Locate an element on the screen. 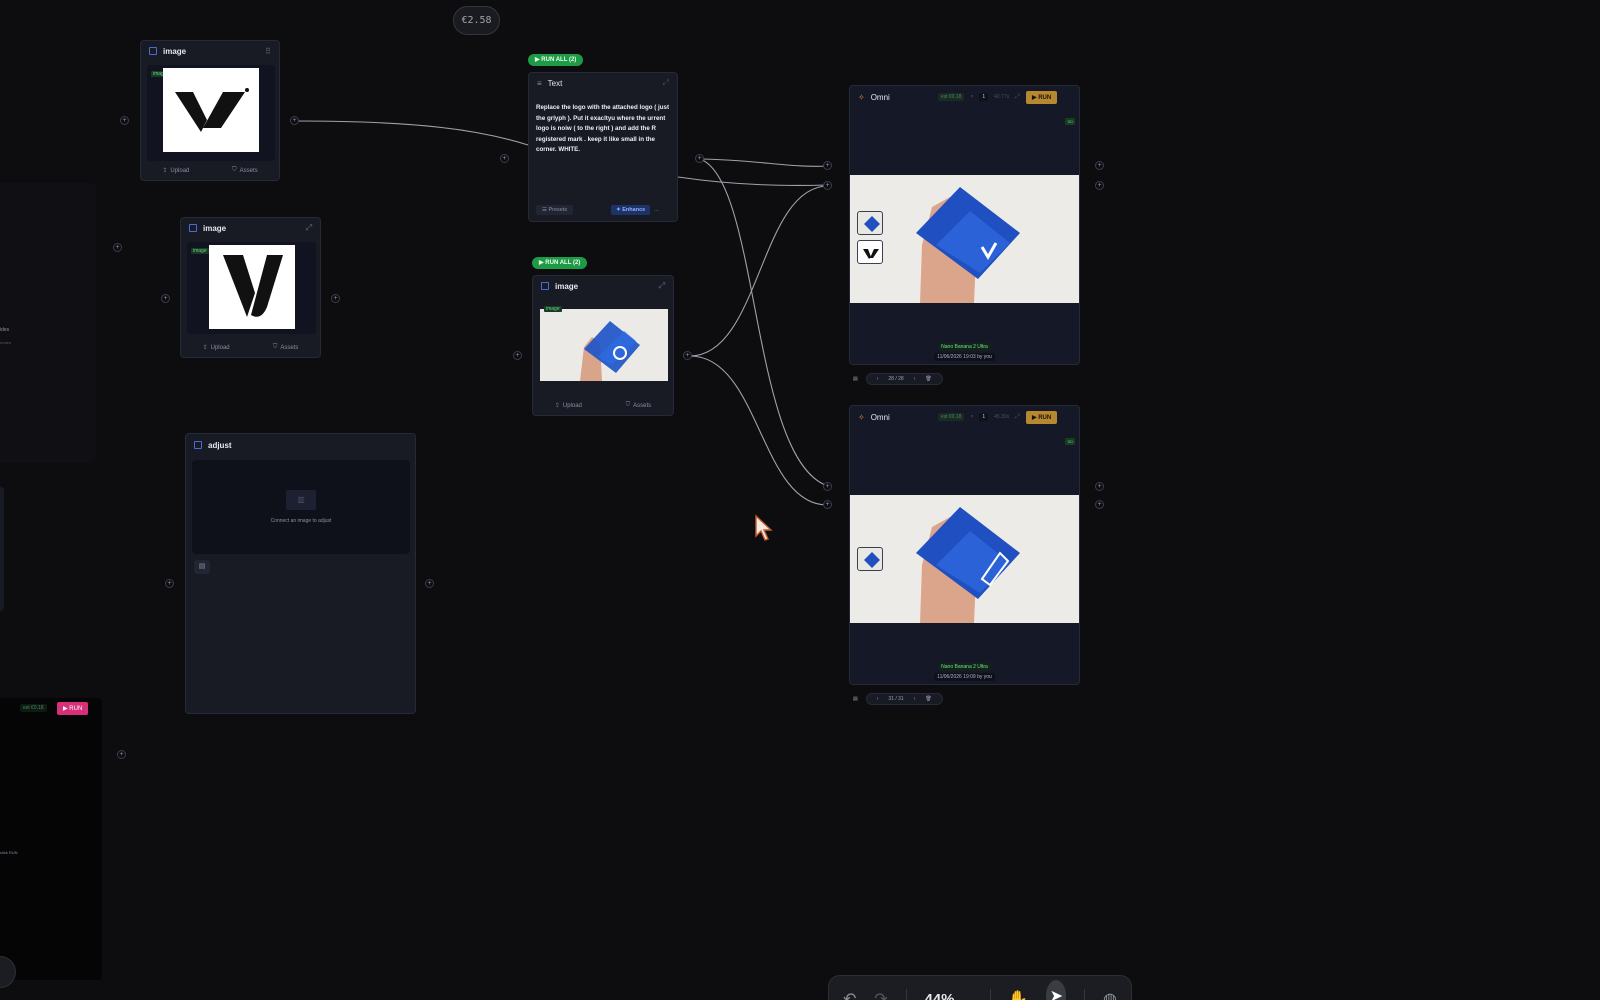  assets-icon: ⛉ is located at coordinates (234, 170).